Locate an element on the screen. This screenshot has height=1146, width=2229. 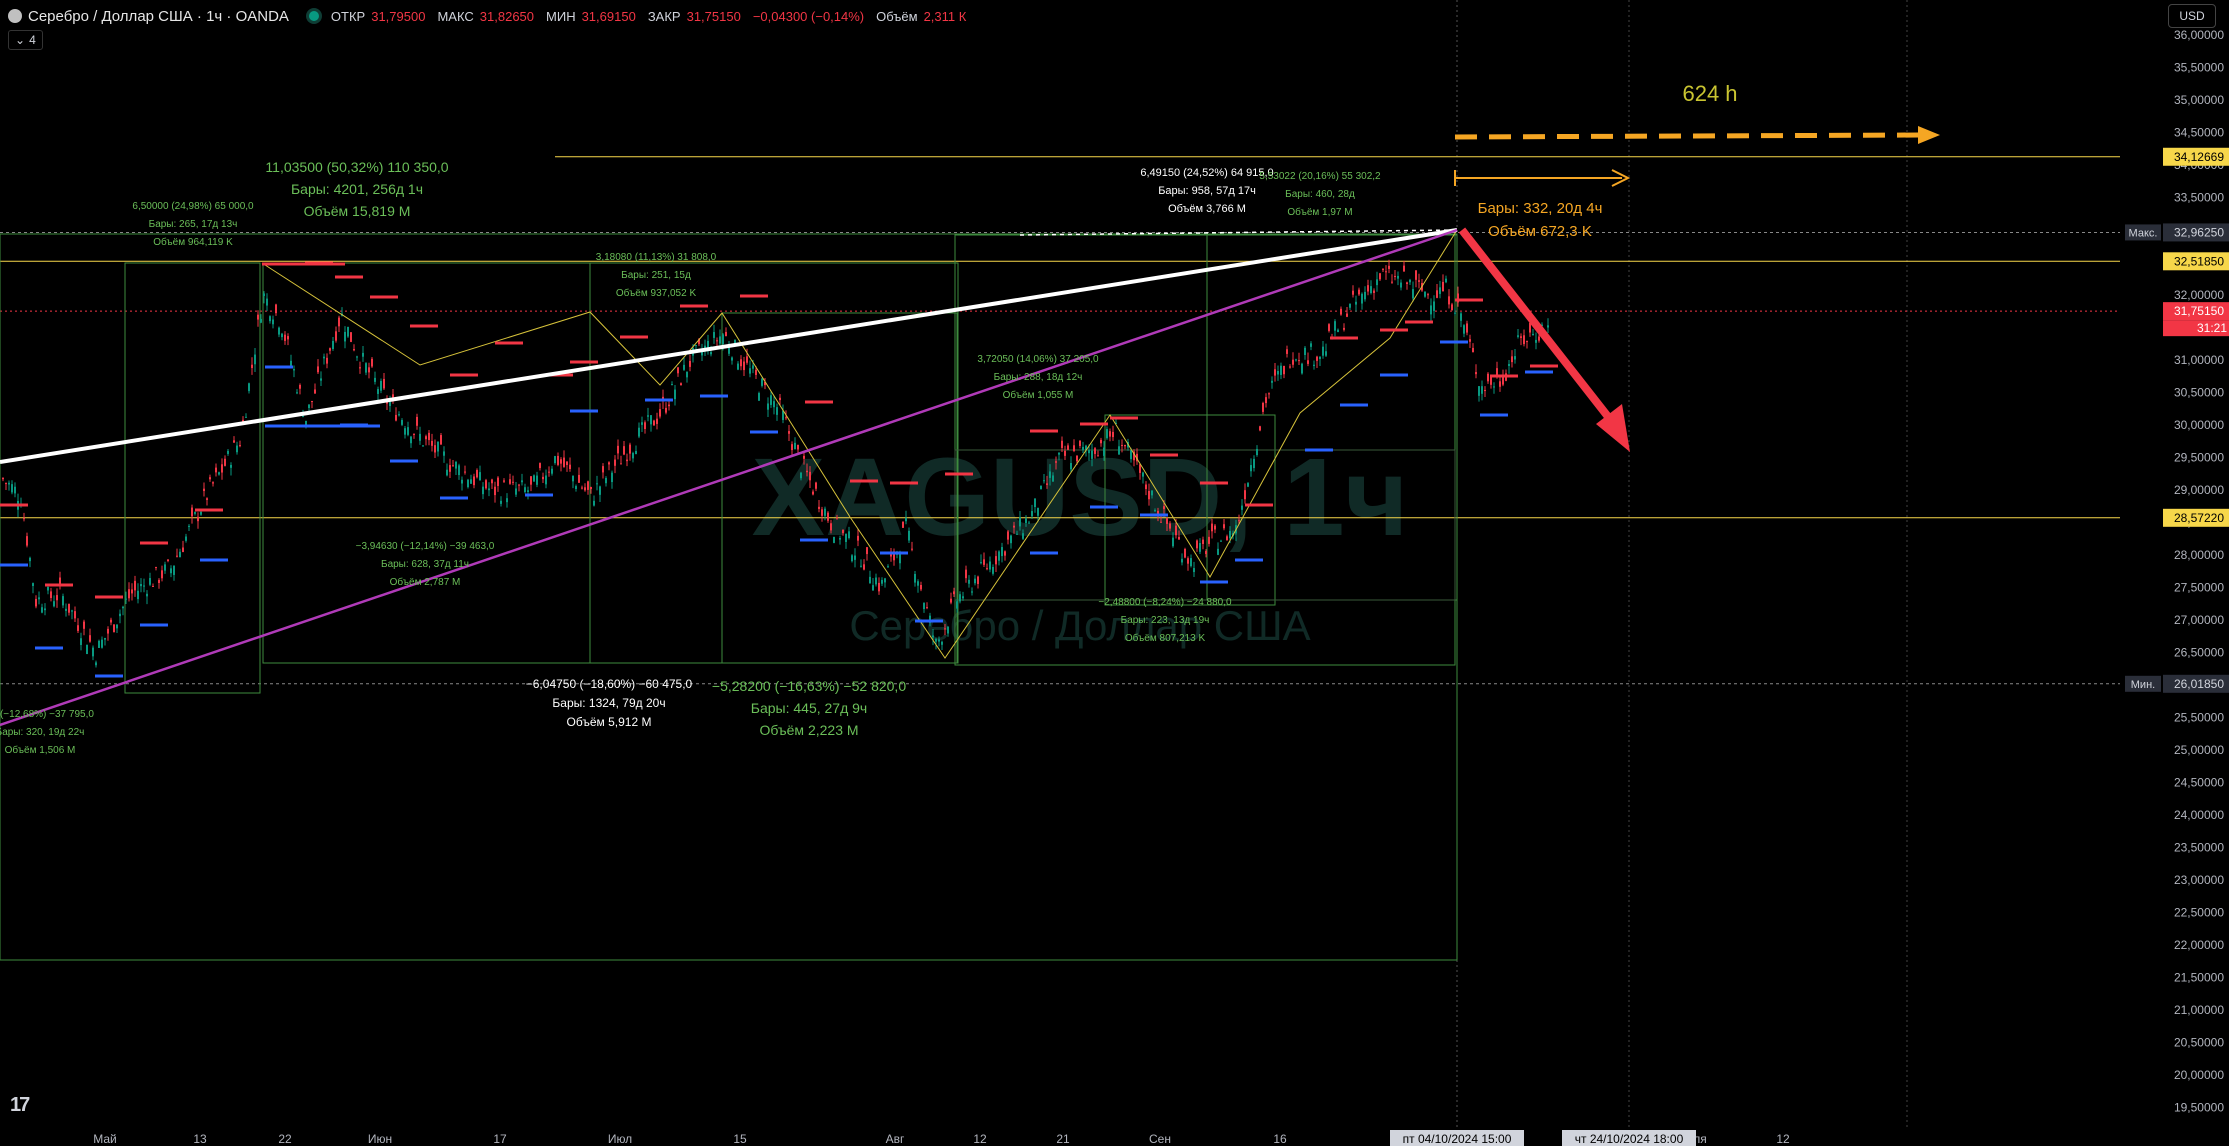
indicators-toggle: ⌄ 4 is located at coordinates (25, 40).